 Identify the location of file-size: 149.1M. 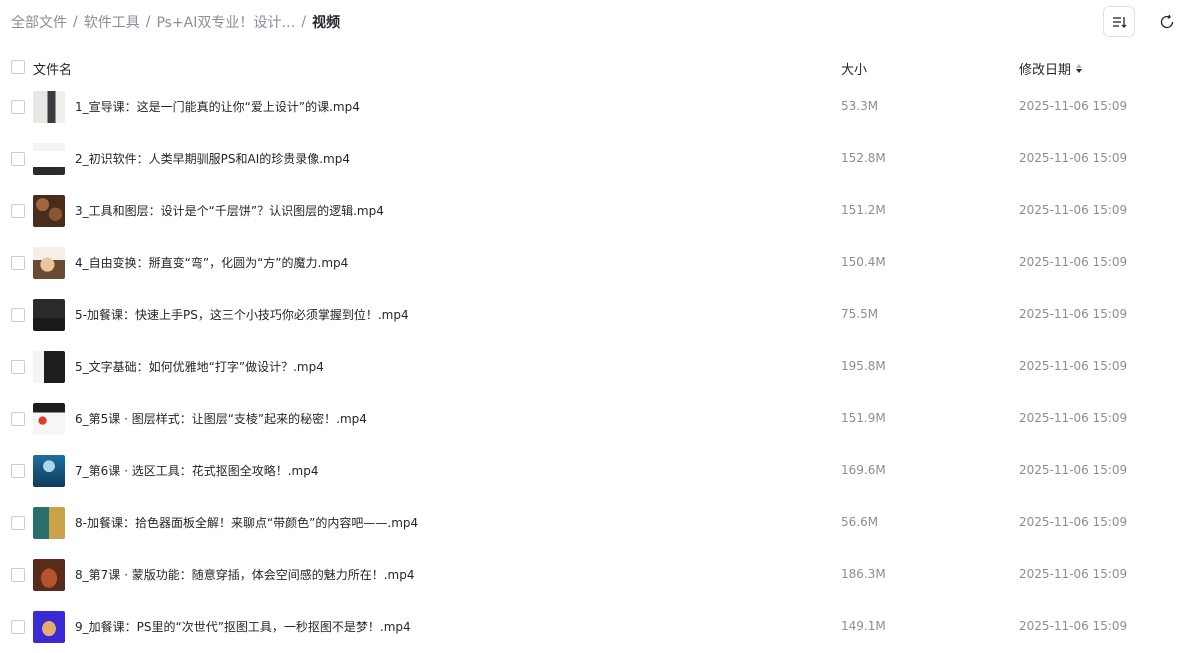
(863, 626).